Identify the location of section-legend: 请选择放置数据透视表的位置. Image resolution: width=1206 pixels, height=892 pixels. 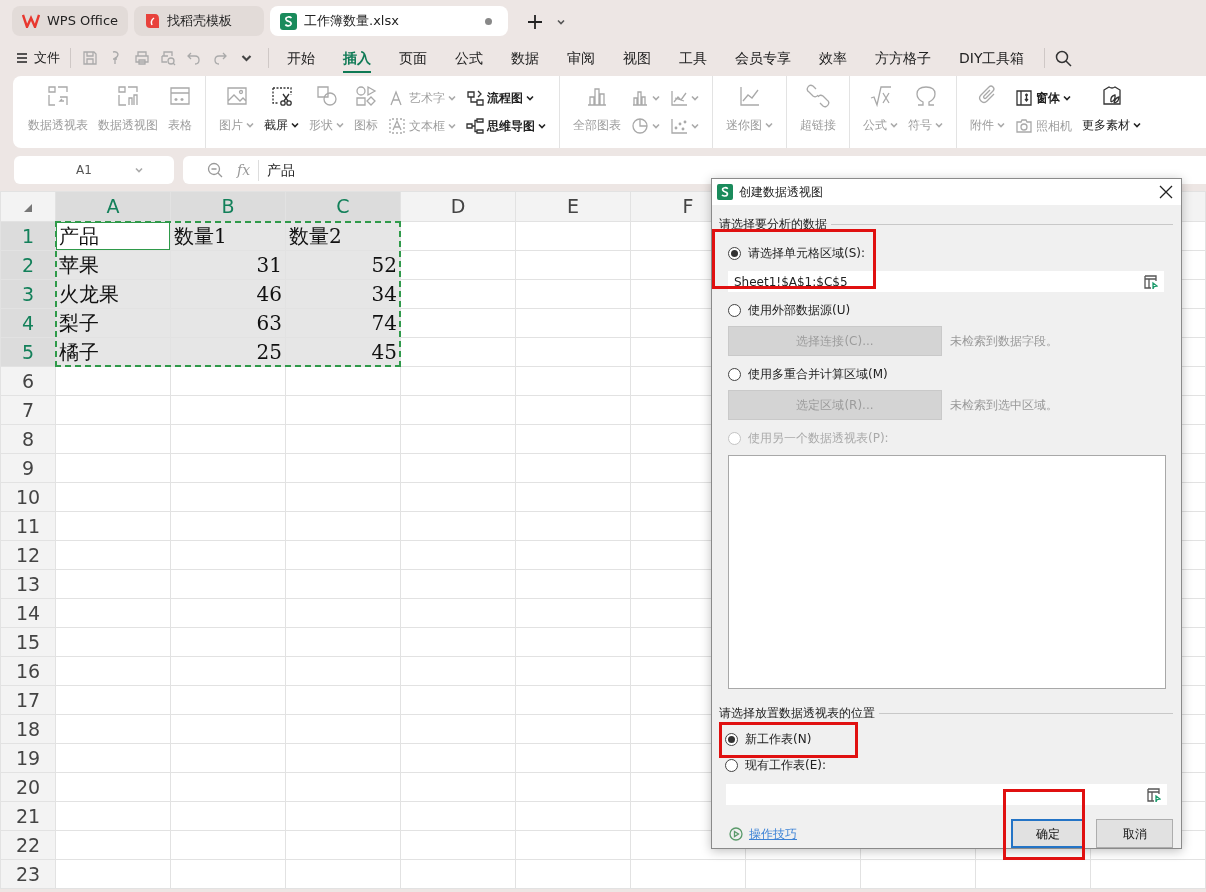
(797, 713).